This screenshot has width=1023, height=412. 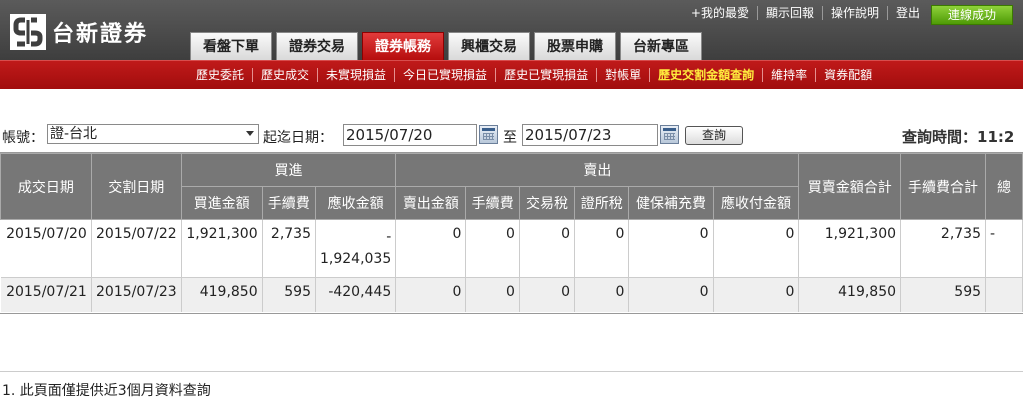 I want to click on th-payable: 應收付金額, so click(x=756, y=203).